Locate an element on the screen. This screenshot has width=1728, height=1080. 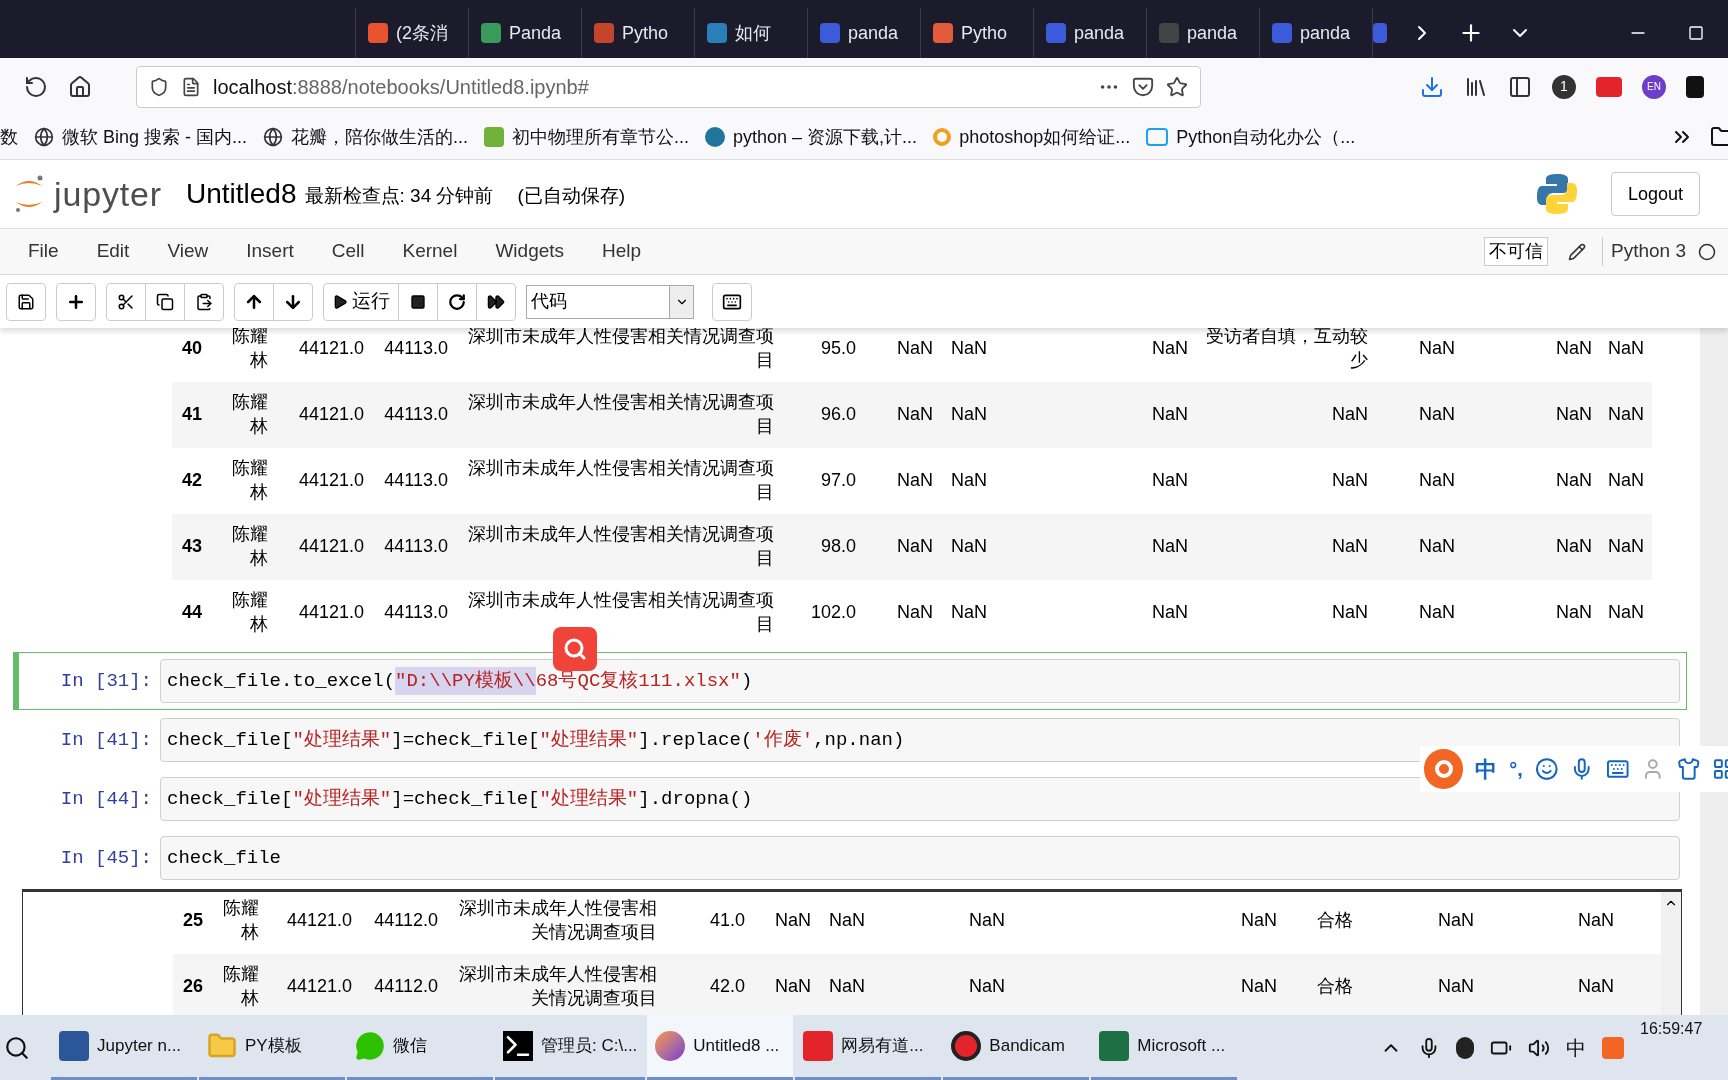
clock-time: 16:59:47 is located at coordinates (1680, 1028).